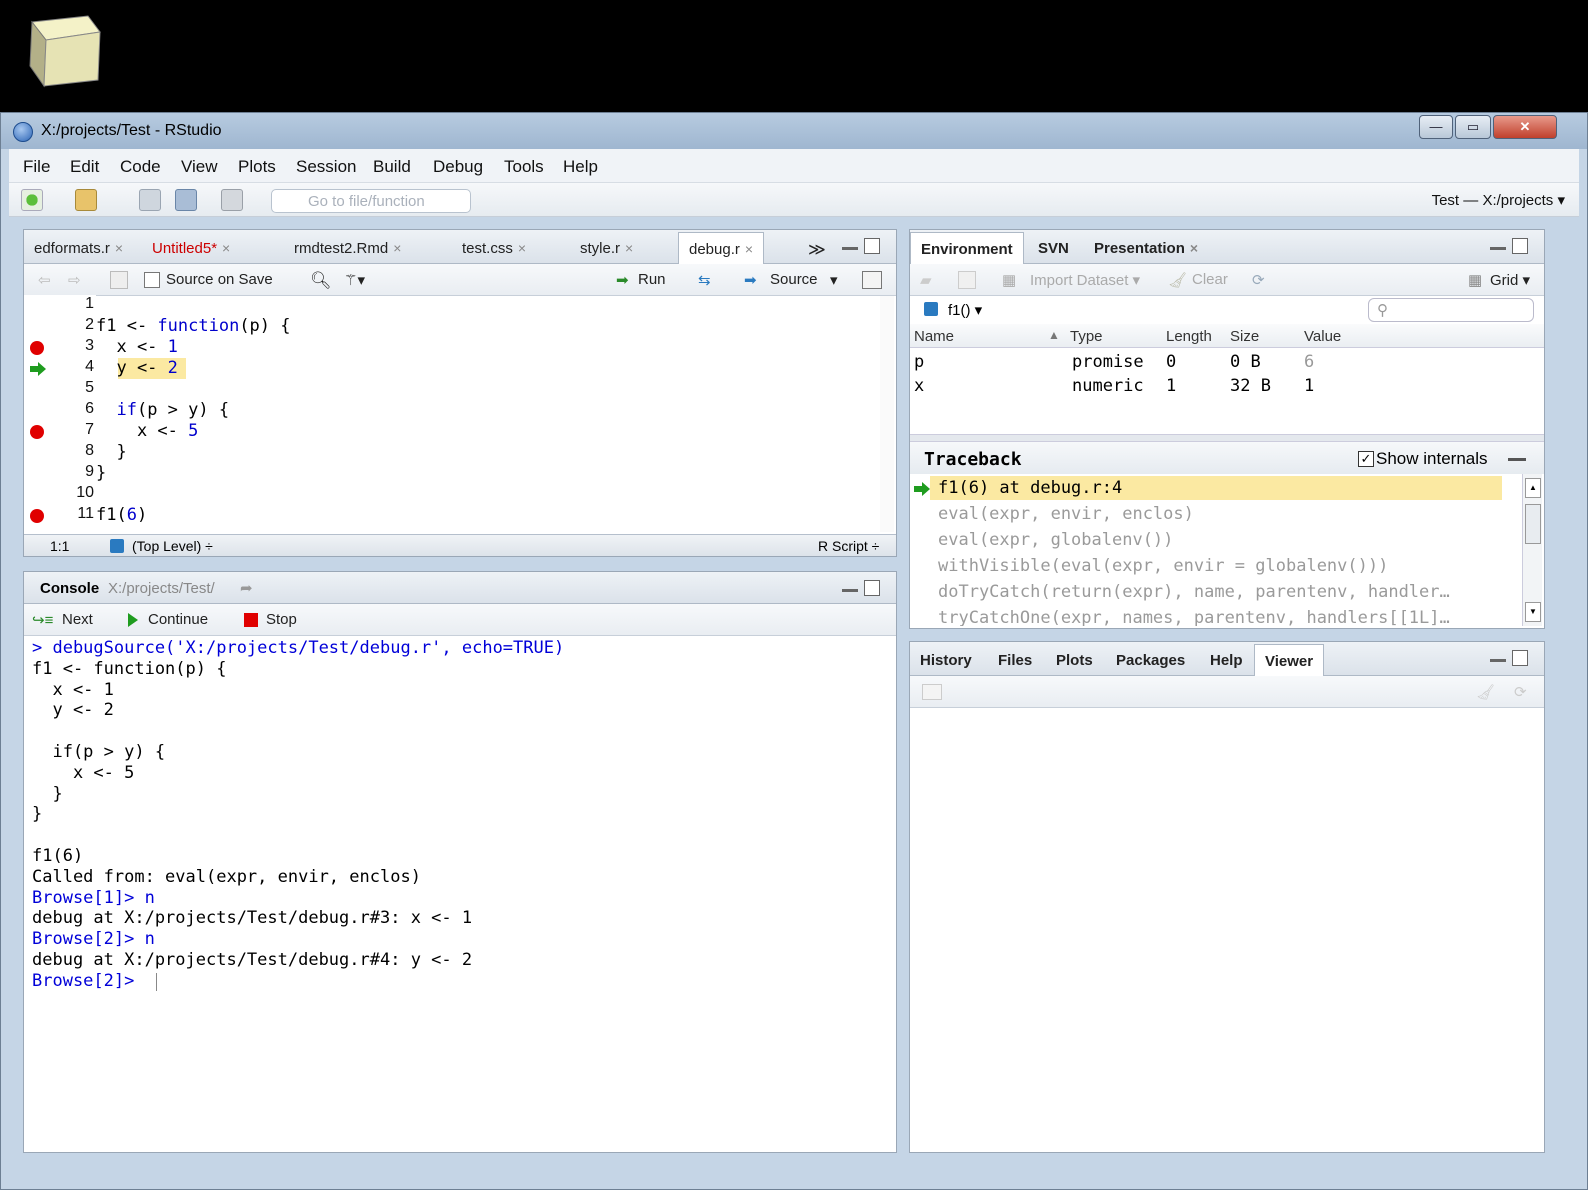 Image resolution: width=1588 pixels, height=1190 pixels. I want to click on tab-test-css: test.css ×, so click(494, 248).